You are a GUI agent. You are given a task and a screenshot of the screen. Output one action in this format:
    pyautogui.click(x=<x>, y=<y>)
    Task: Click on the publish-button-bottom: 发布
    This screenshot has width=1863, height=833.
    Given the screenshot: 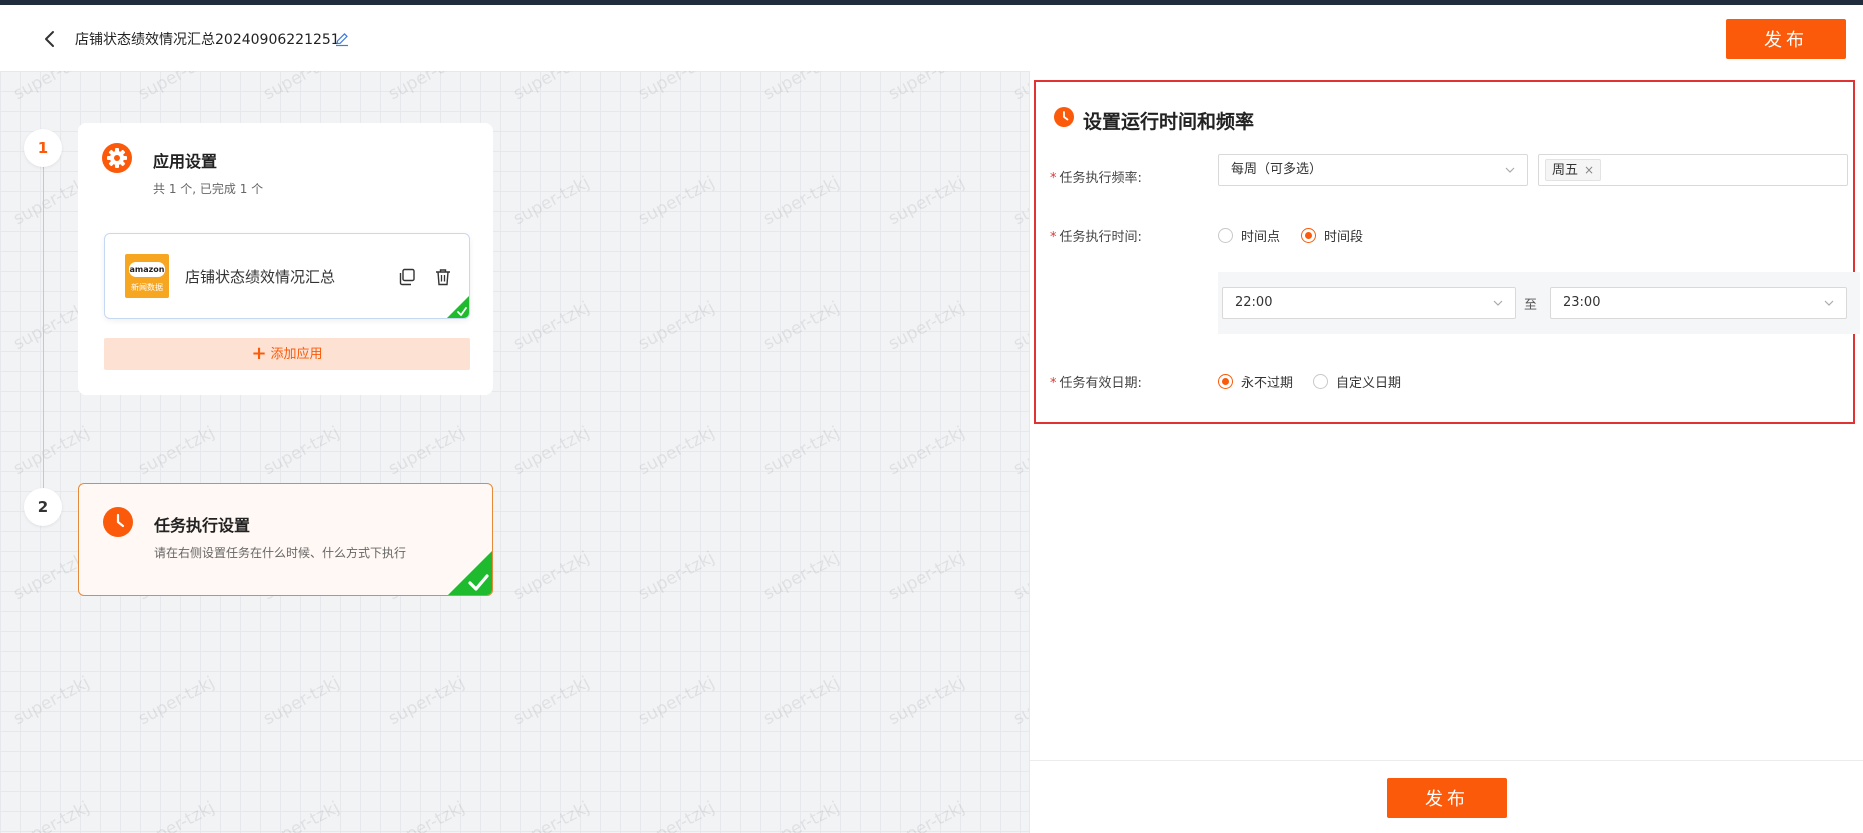 What is the action you would take?
    pyautogui.click(x=1447, y=798)
    